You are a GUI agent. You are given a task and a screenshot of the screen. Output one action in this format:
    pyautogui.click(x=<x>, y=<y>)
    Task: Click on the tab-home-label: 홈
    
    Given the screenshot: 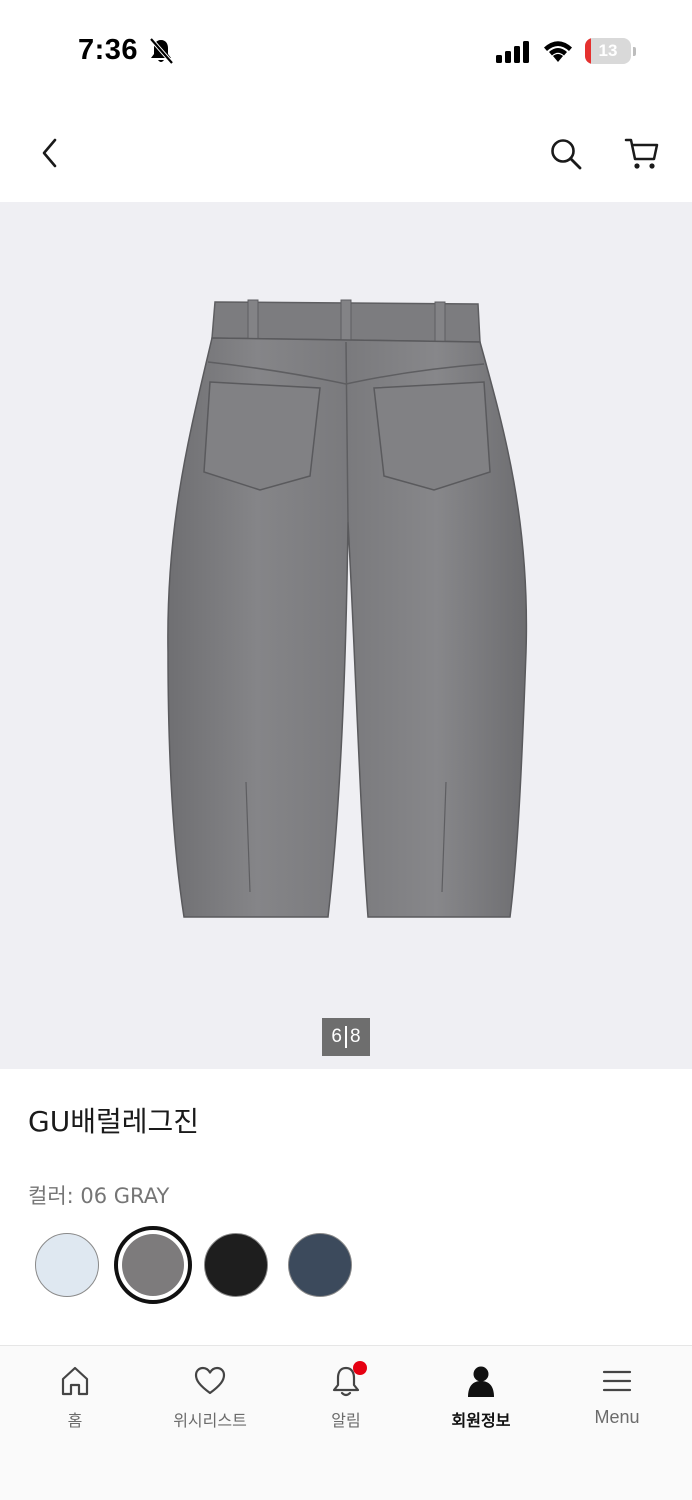 What is the action you would take?
    pyautogui.click(x=75, y=1420)
    